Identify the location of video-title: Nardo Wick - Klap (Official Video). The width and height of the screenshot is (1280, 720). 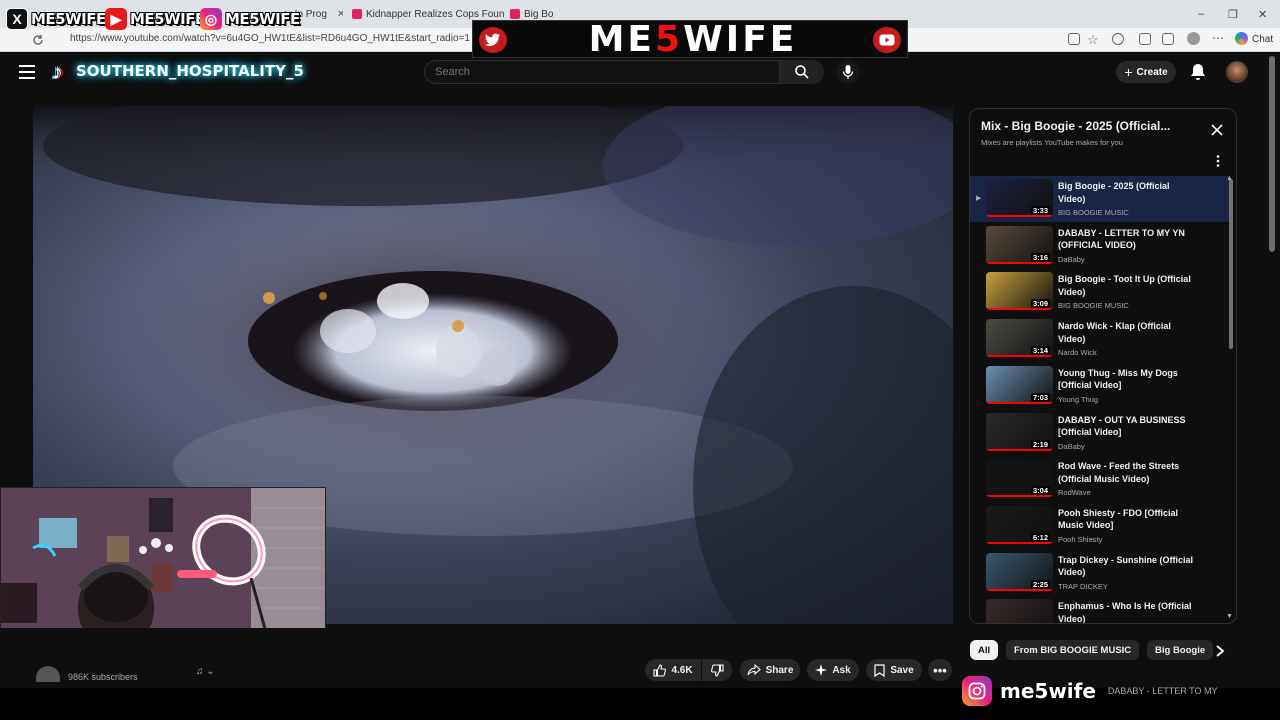
(1128, 332).